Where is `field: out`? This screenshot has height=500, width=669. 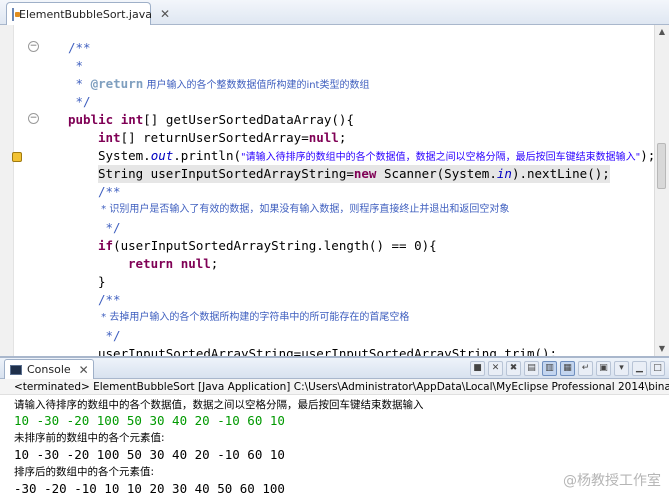
field: out is located at coordinates (162, 155).